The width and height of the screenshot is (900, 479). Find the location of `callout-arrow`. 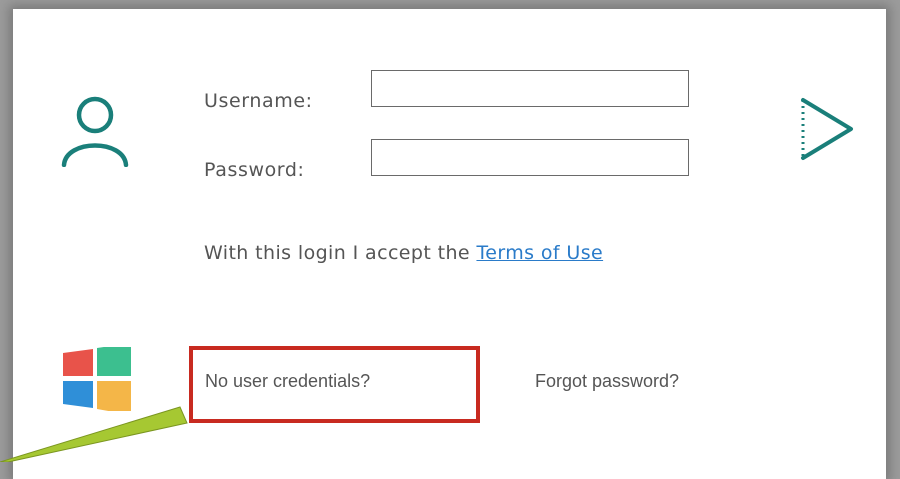

callout-arrow is located at coordinates (94, 434).